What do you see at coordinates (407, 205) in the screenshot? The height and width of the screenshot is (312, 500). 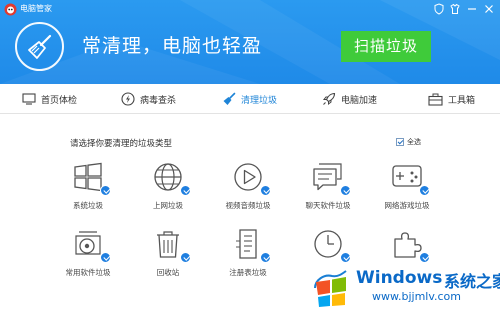 I see `category-label: 网络游戏垃圾` at bounding box center [407, 205].